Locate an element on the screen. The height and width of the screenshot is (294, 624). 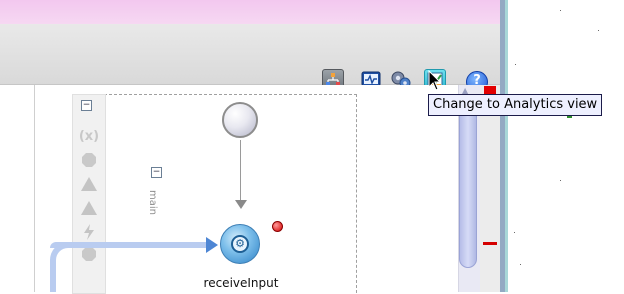
gear-icon: ⚙ is located at coordinates (240, 244).